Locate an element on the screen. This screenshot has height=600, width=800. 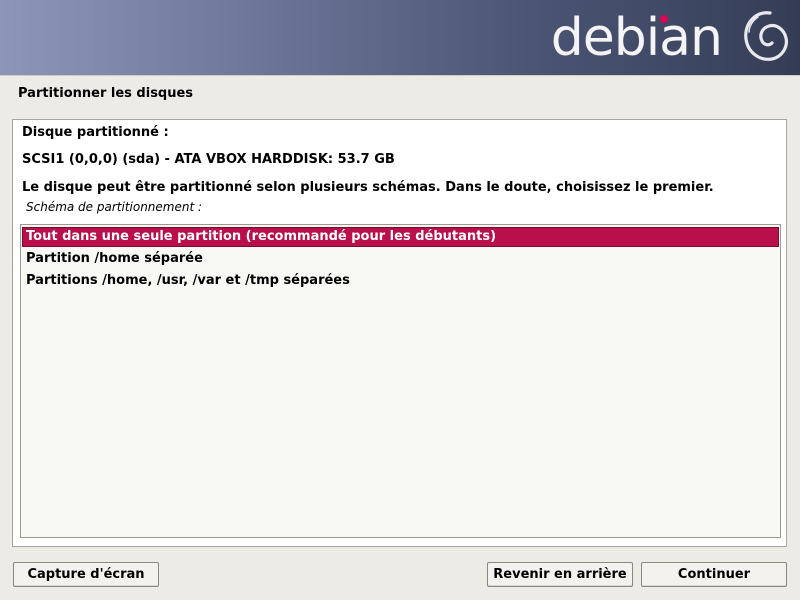
page-title: Partitionner les disques is located at coordinates (106, 93).